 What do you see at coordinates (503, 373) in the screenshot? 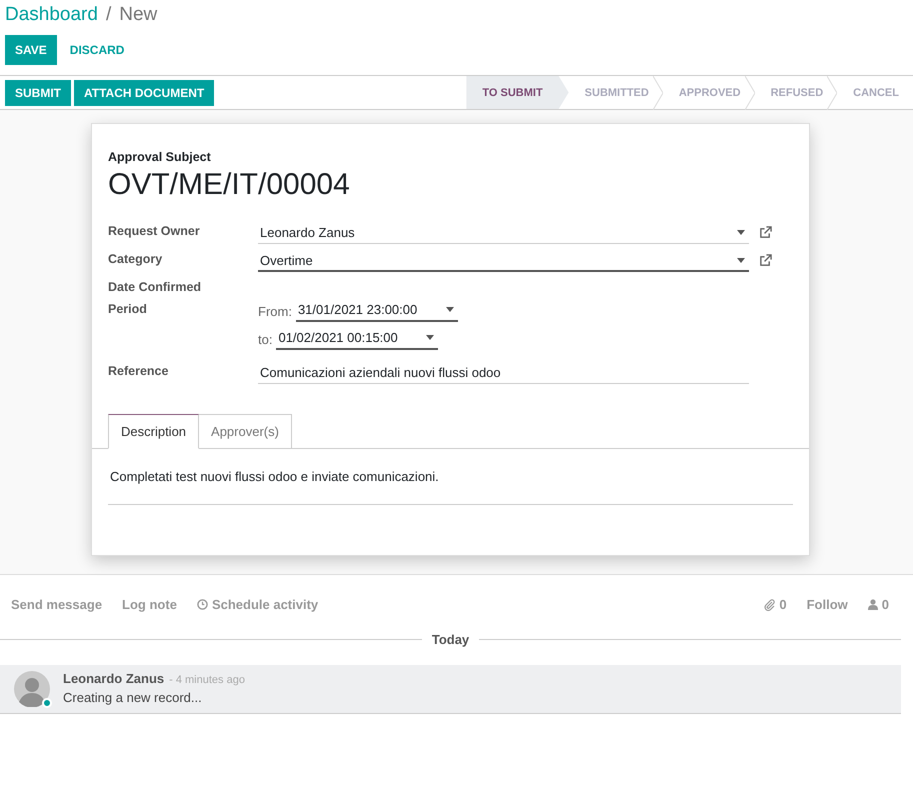
I see `input-field: Comunicazioni aziendali nuovi flussi odoo` at bounding box center [503, 373].